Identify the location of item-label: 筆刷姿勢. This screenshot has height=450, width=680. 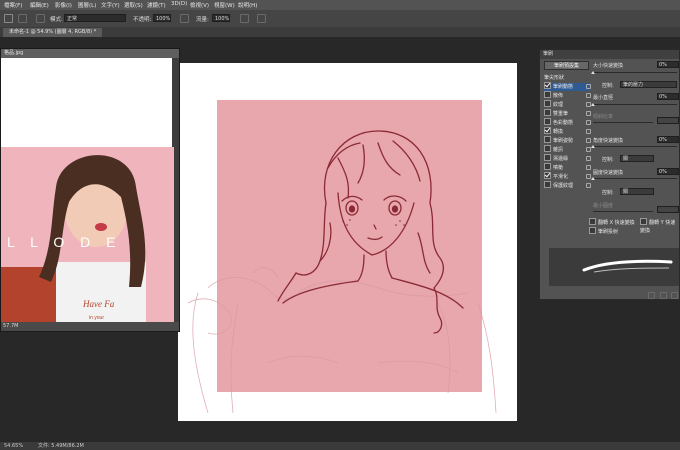
(563, 141).